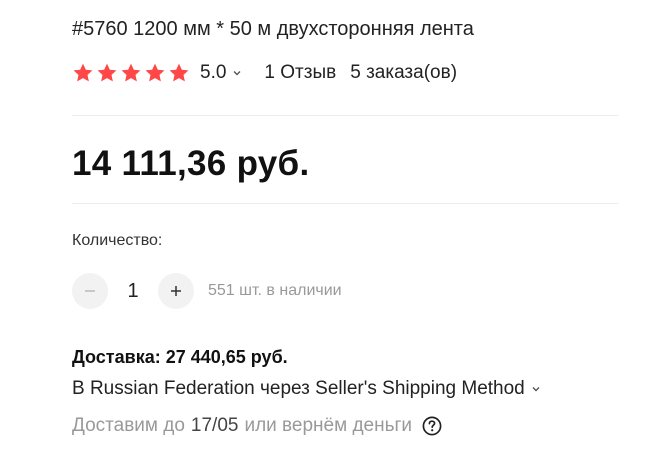 Image resolution: width=646 pixels, height=468 pixels. What do you see at coordinates (214, 425) in the screenshot?
I see `eta-date: 17/05` at bounding box center [214, 425].